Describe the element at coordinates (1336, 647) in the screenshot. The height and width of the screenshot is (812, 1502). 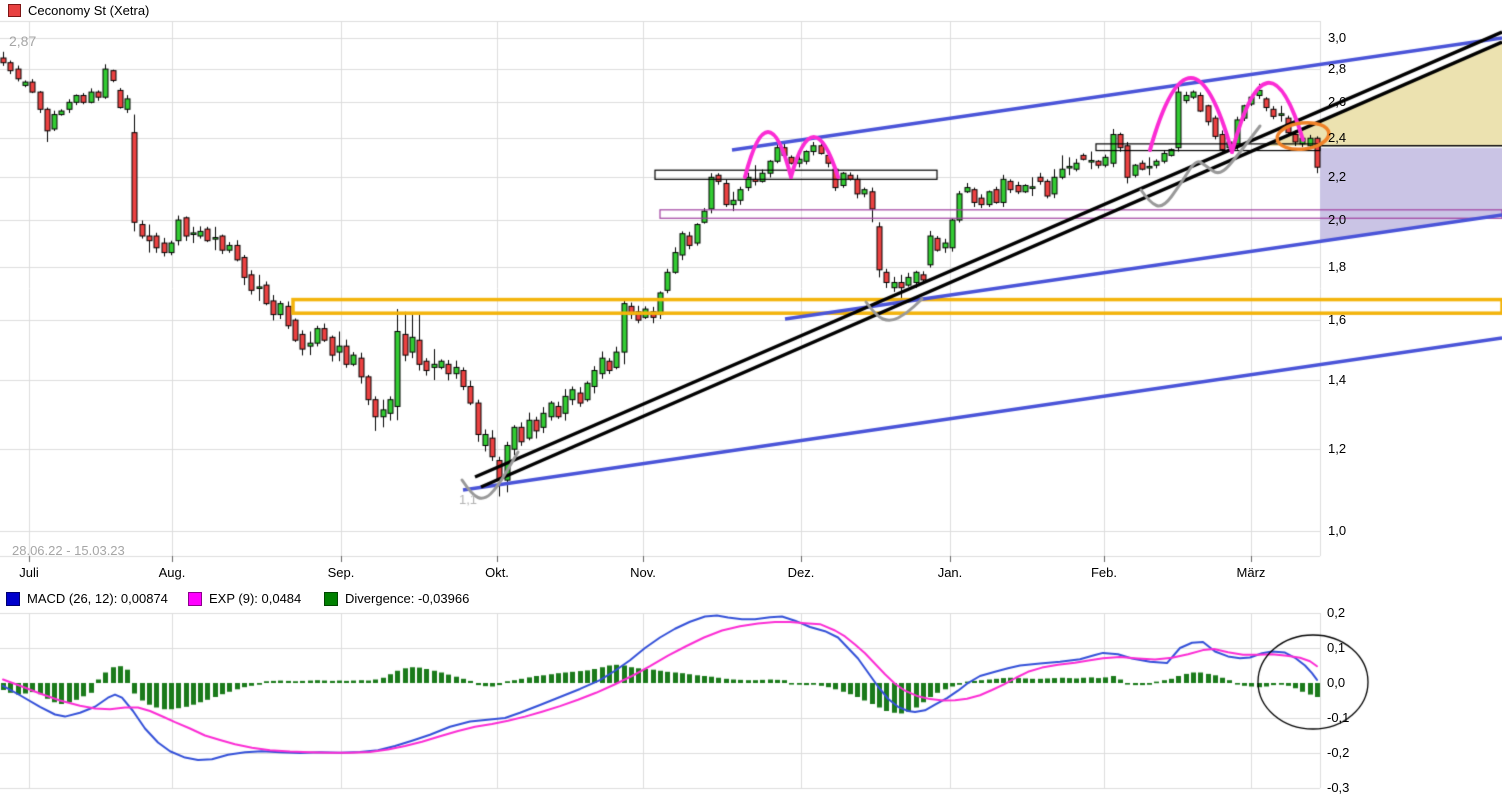
I see `macd-axis-label: 0,1` at that location.